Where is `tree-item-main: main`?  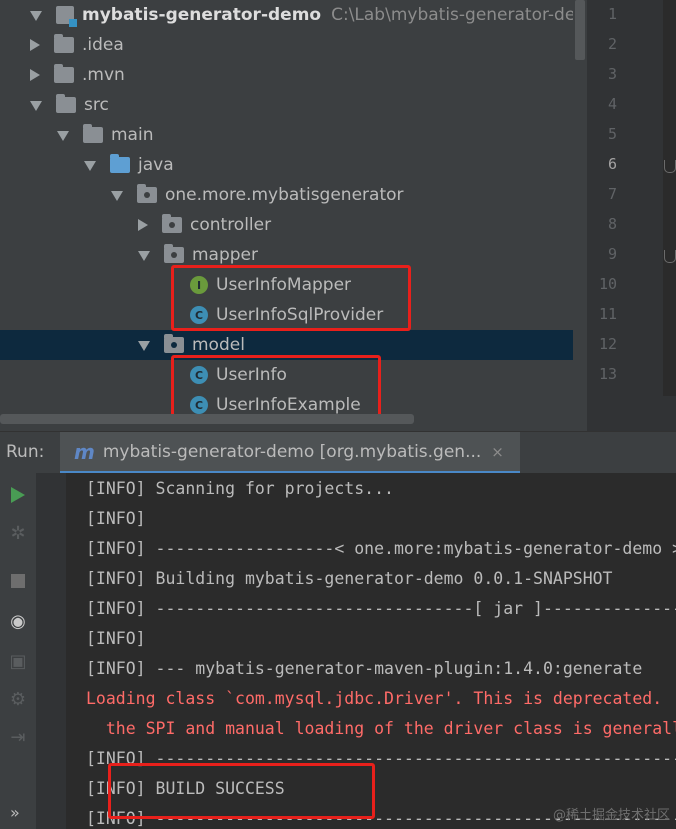 tree-item-main: main is located at coordinates (293, 135).